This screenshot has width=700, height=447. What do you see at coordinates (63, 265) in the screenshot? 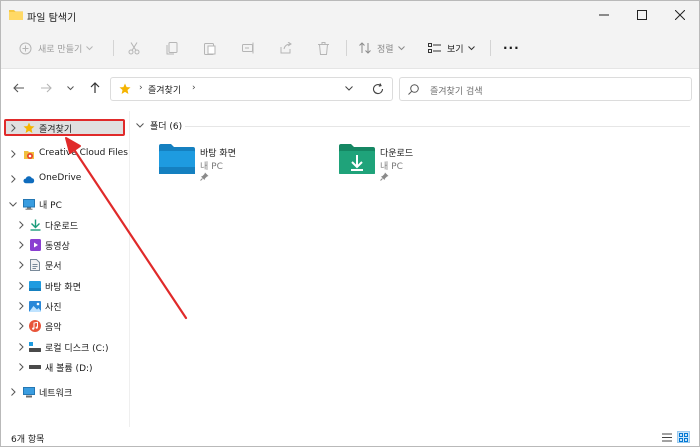
I see `nav-item-documents: 문서` at bounding box center [63, 265].